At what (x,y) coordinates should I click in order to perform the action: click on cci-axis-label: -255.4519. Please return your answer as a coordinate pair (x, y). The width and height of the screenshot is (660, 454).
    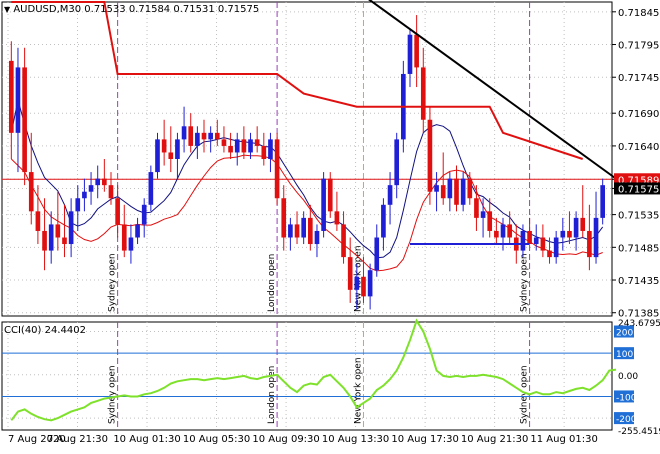
    Looking at the image, I should click on (639, 432).